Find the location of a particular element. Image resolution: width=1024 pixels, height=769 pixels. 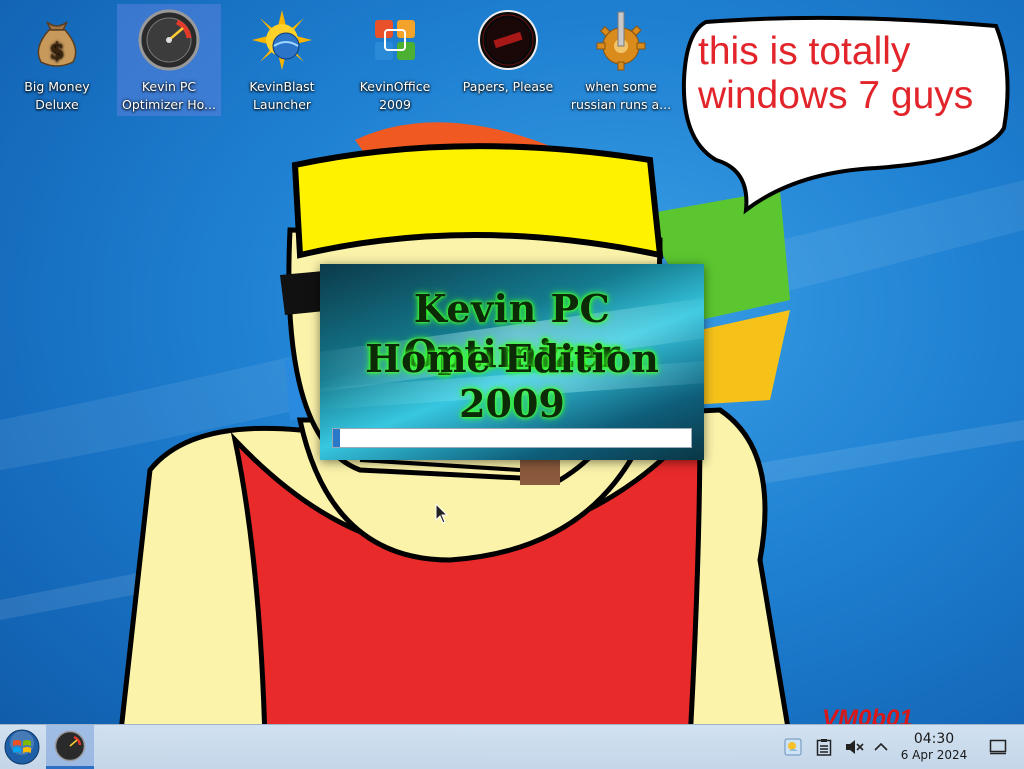

desktop-icon-papers-please: Papers, Please is located at coordinates (508, 60).